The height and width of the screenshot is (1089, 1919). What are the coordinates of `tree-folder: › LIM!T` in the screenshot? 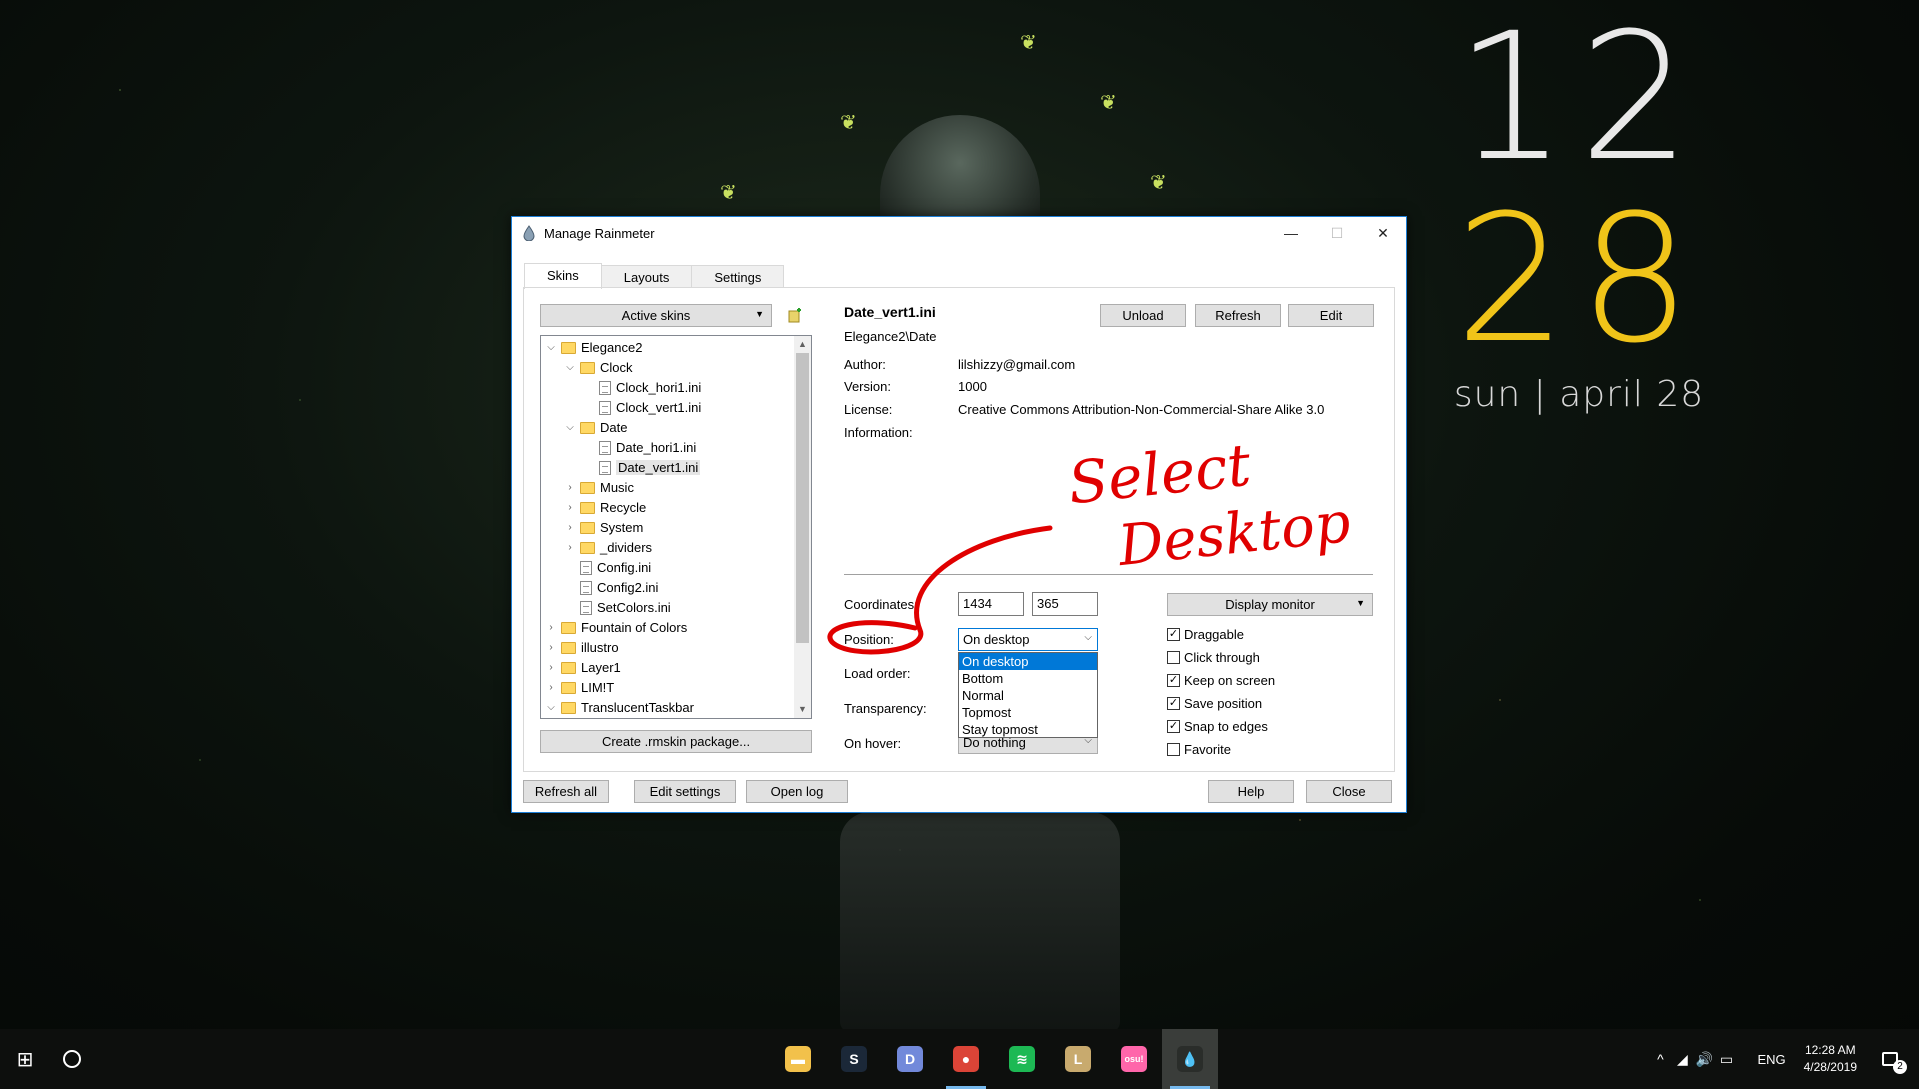 It's located at (579, 687).